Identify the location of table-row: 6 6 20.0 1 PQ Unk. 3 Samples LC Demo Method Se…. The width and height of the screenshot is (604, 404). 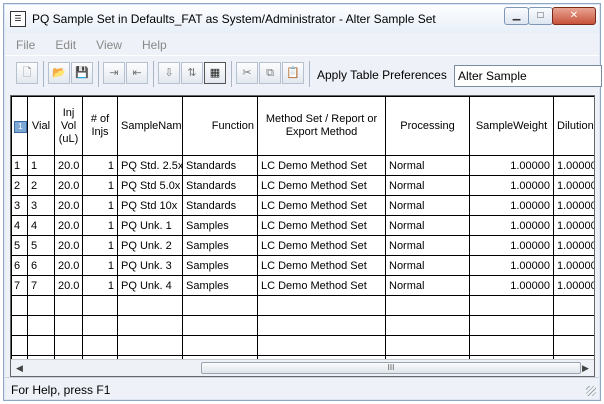
(302, 265).